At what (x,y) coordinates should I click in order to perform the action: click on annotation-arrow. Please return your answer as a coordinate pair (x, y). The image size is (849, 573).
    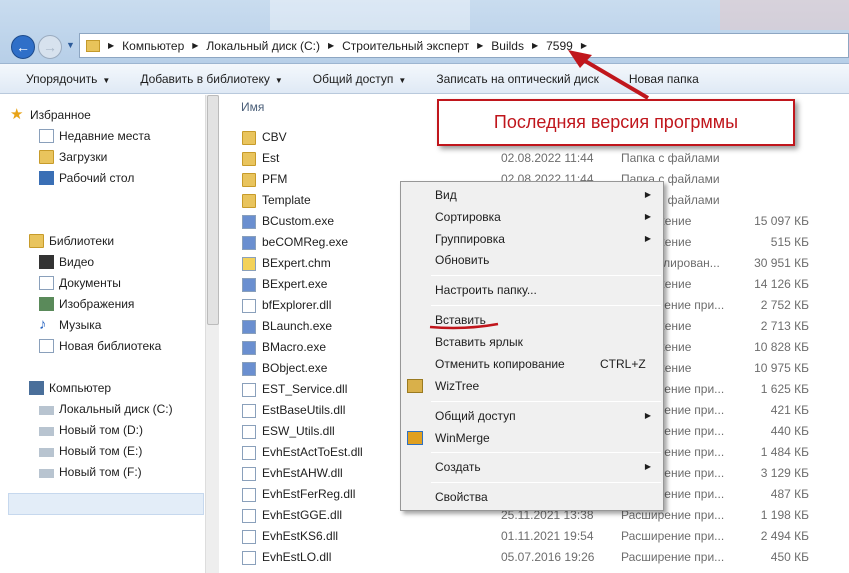
    Looking at the image, I should click on (614, 78).